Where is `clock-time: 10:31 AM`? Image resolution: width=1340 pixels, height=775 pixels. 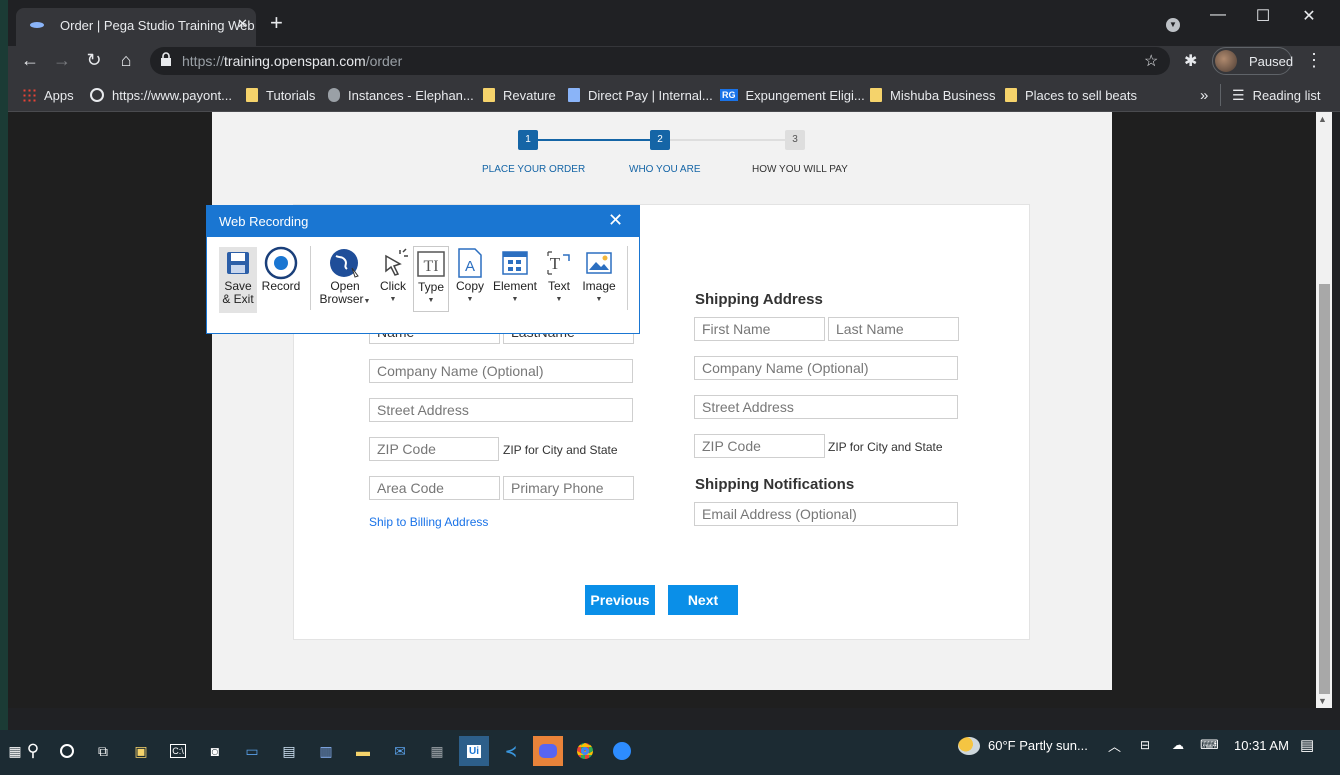
clock-time: 10:31 AM is located at coordinates (1261, 745).